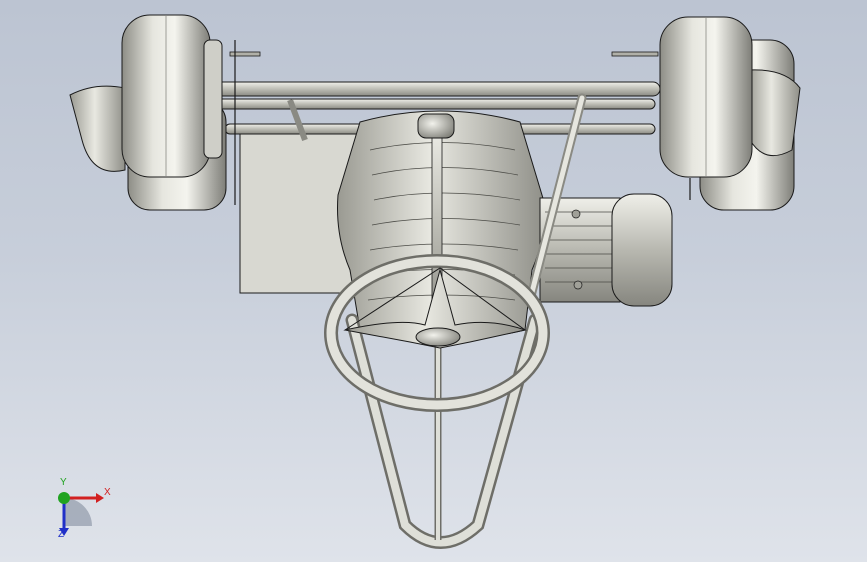 The width and height of the screenshot is (867, 562). Describe the element at coordinates (172, 96) in the screenshot. I see `left-tire` at that location.